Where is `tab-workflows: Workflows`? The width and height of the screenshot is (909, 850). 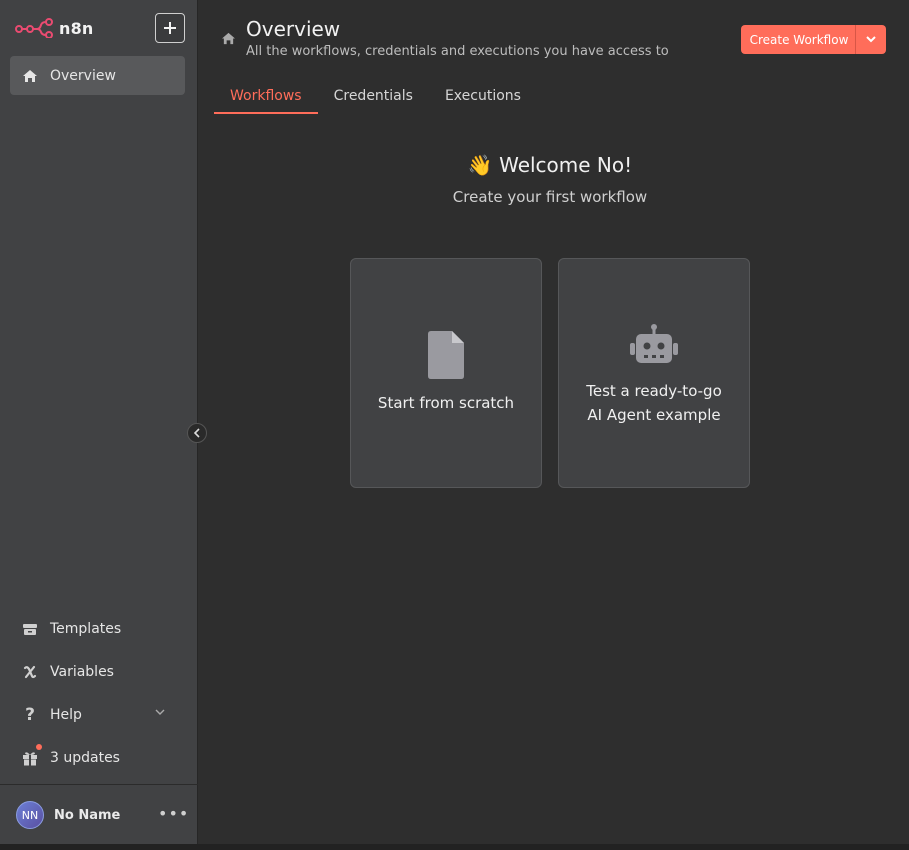
tab-workflows: Workflows is located at coordinates (266, 100).